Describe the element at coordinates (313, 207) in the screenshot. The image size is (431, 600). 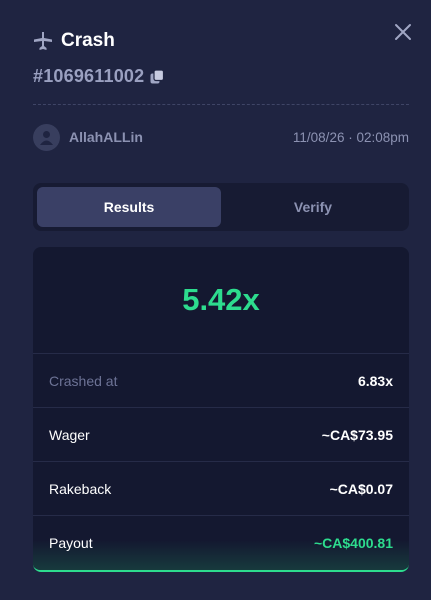
I see `tab-verify: Verify` at that location.